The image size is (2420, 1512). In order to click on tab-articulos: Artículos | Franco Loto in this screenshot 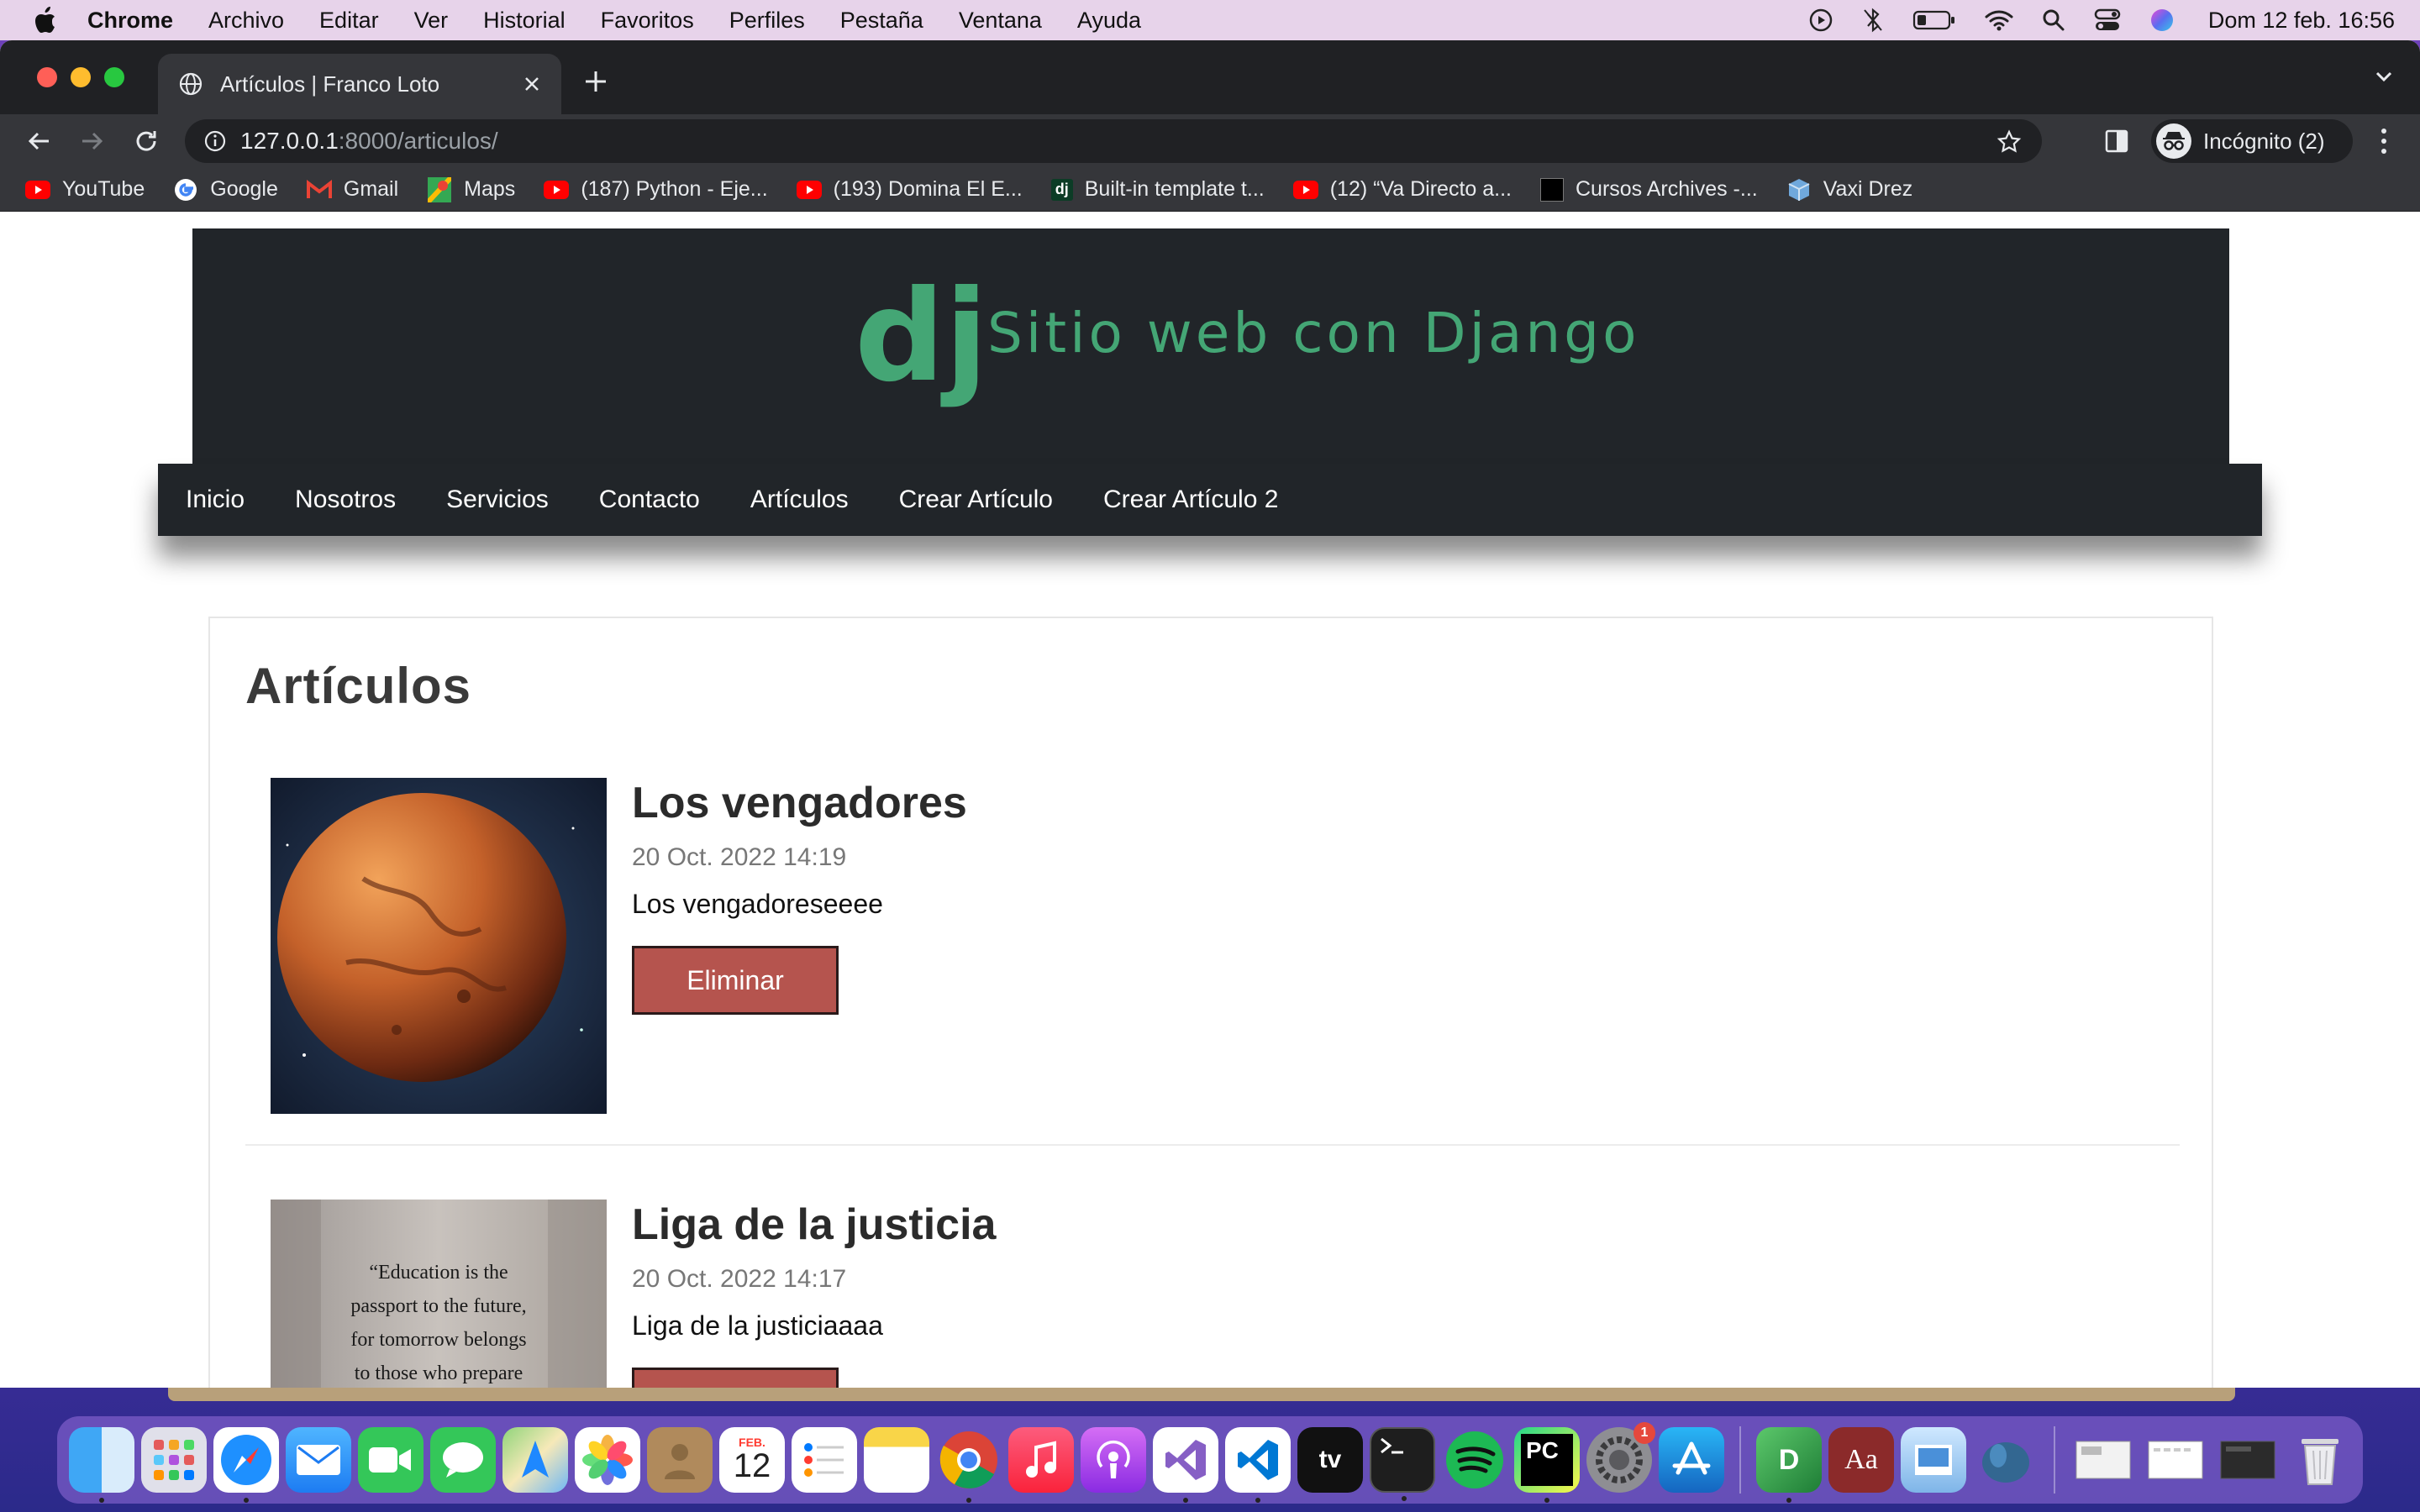, I will do `click(359, 84)`.